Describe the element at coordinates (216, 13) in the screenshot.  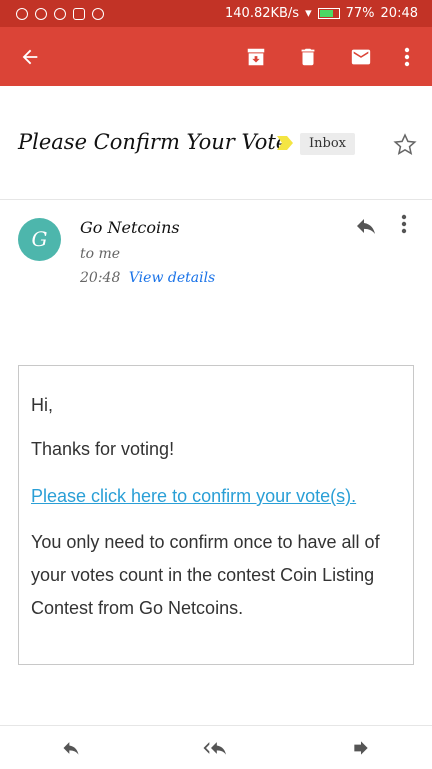
I see `status-bar: 140.82KB/s ▾ 77% 20:48` at that location.